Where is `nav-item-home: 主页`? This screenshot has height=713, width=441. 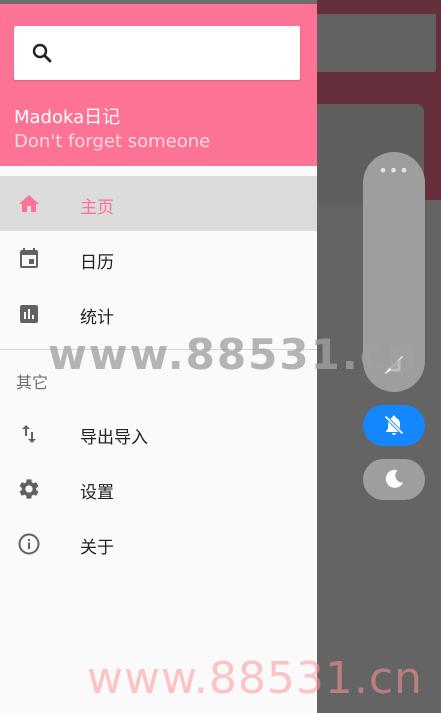 nav-item-home: 主页 is located at coordinates (158, 203).